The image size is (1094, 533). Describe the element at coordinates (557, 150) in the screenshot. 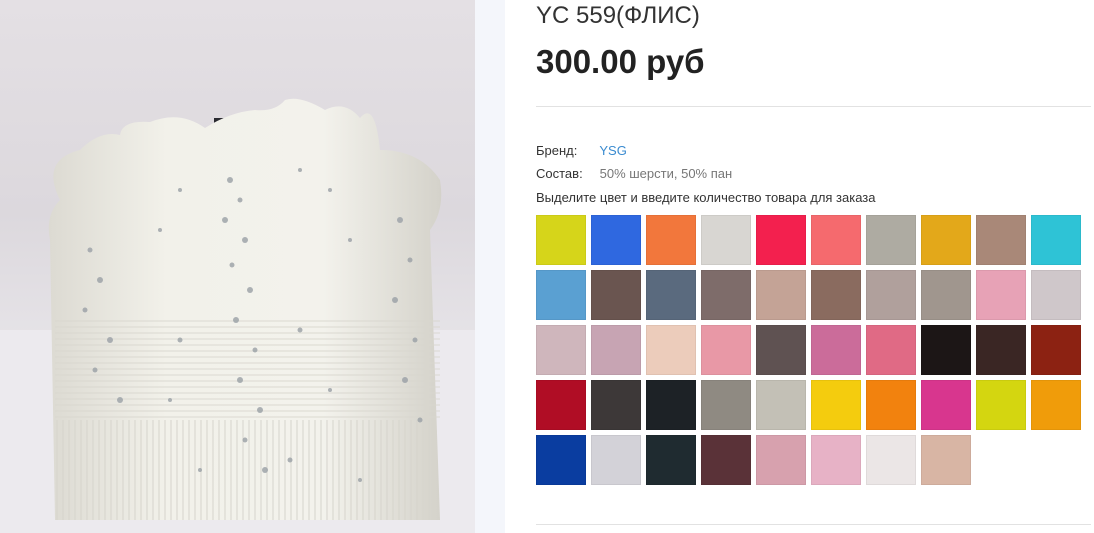

I see `brand-label: Бренд:` at that location.